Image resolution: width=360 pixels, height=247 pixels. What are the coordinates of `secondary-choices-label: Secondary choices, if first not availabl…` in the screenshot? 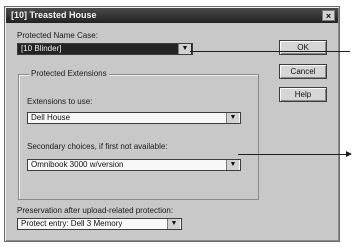 It's located at (97, 146).